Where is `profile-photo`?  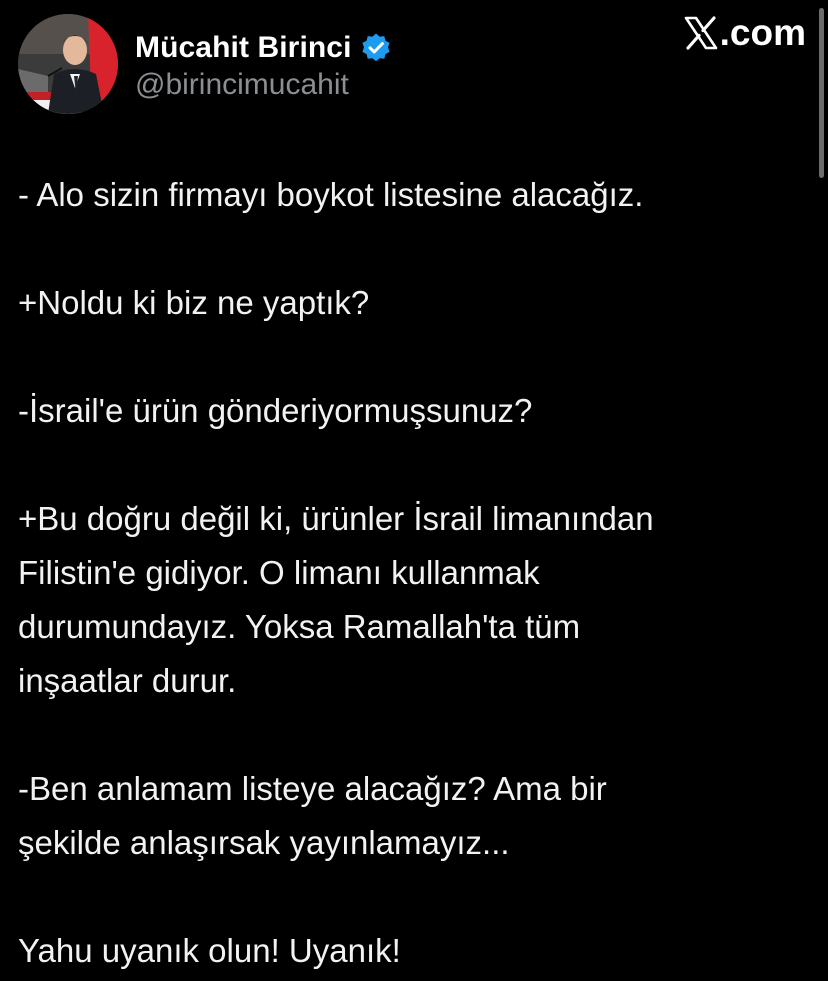 profile-photo is located at coordinates (68, 64).